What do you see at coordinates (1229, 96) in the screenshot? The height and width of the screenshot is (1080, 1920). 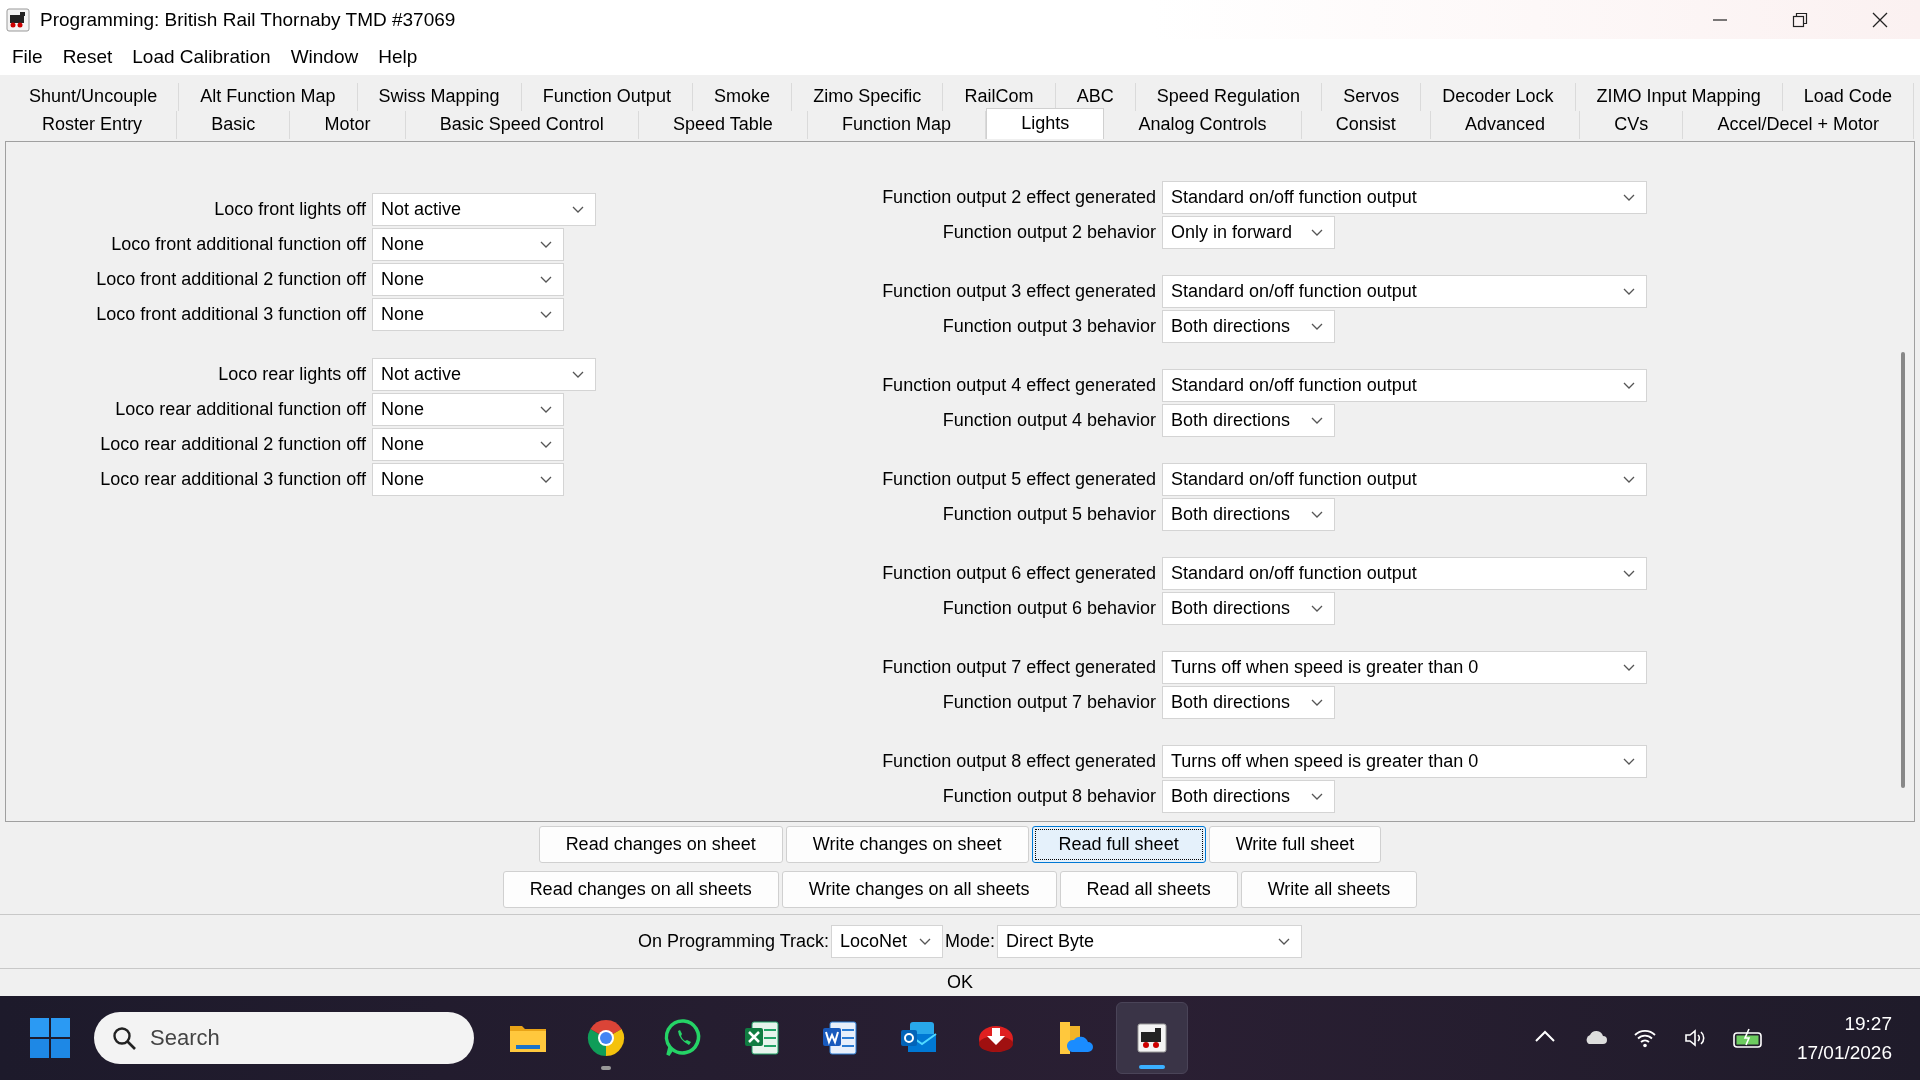 I see `tab: Speed Regulation` at bounding box center [1229, 96].